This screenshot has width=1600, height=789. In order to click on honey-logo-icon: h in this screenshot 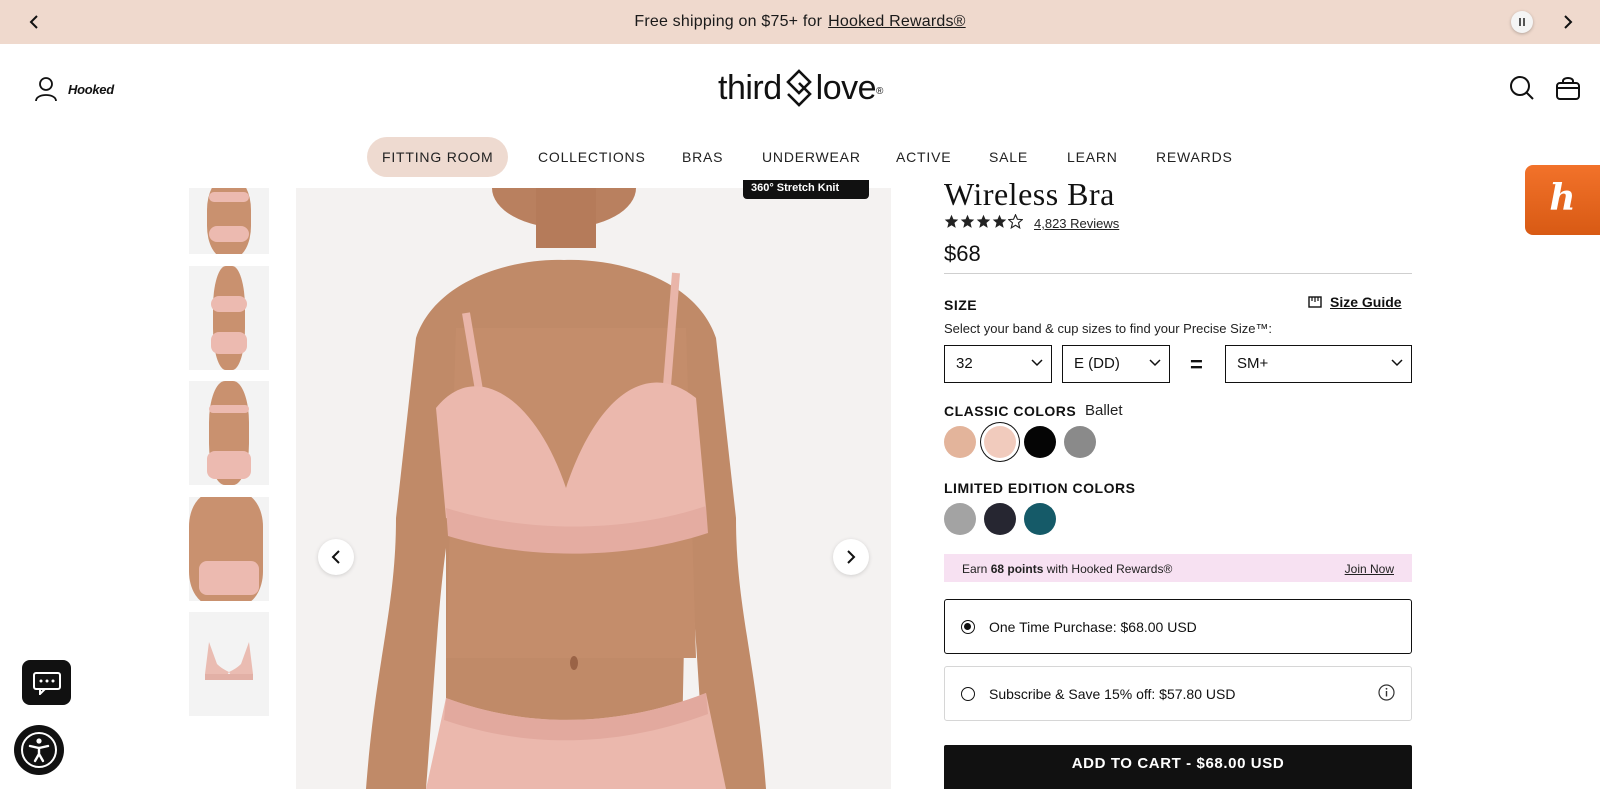, I will do `click(1562, 198)`.